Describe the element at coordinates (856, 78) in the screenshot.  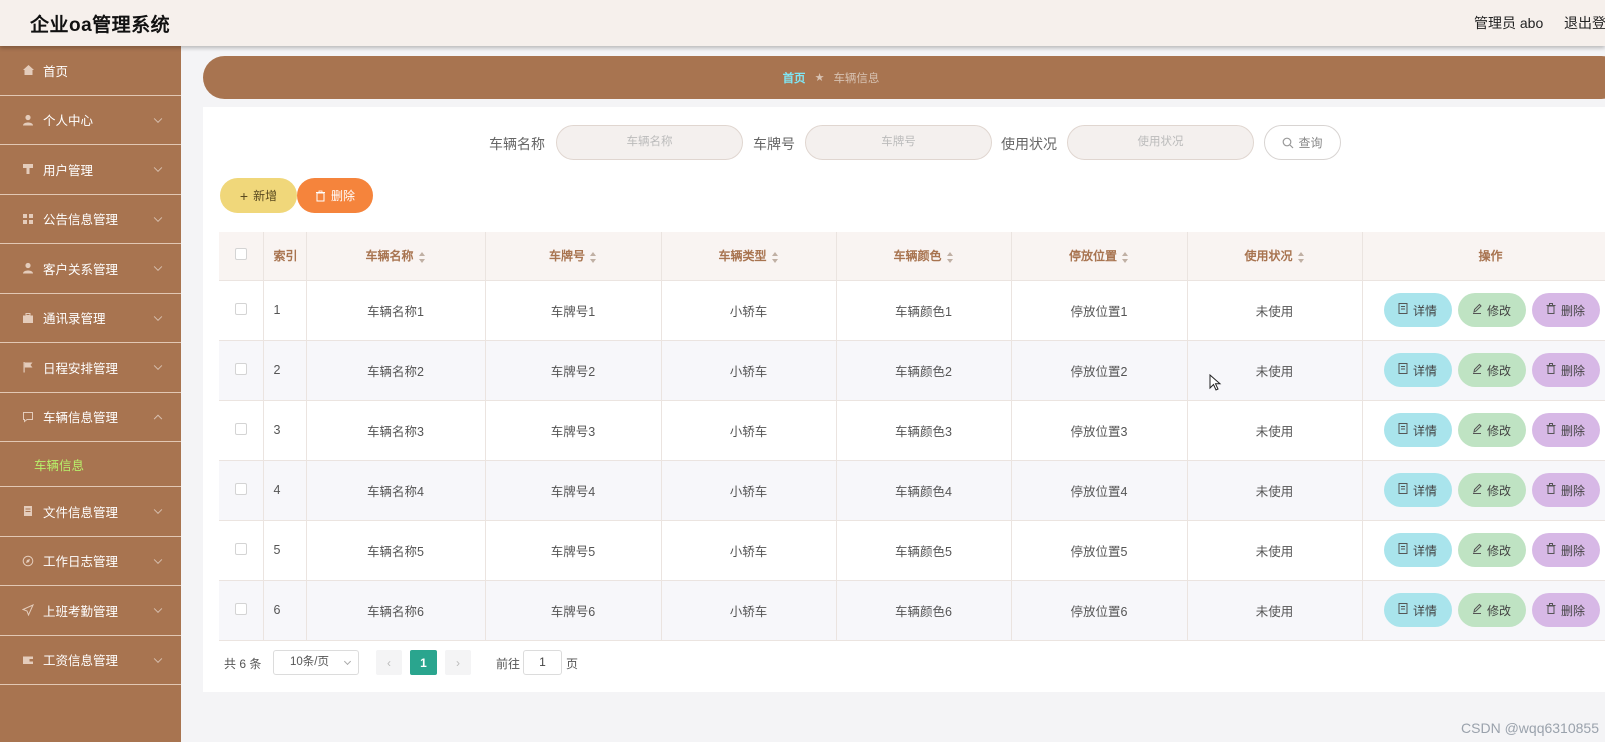
I see `breadcrumb-current: 车辆信息` at that location.